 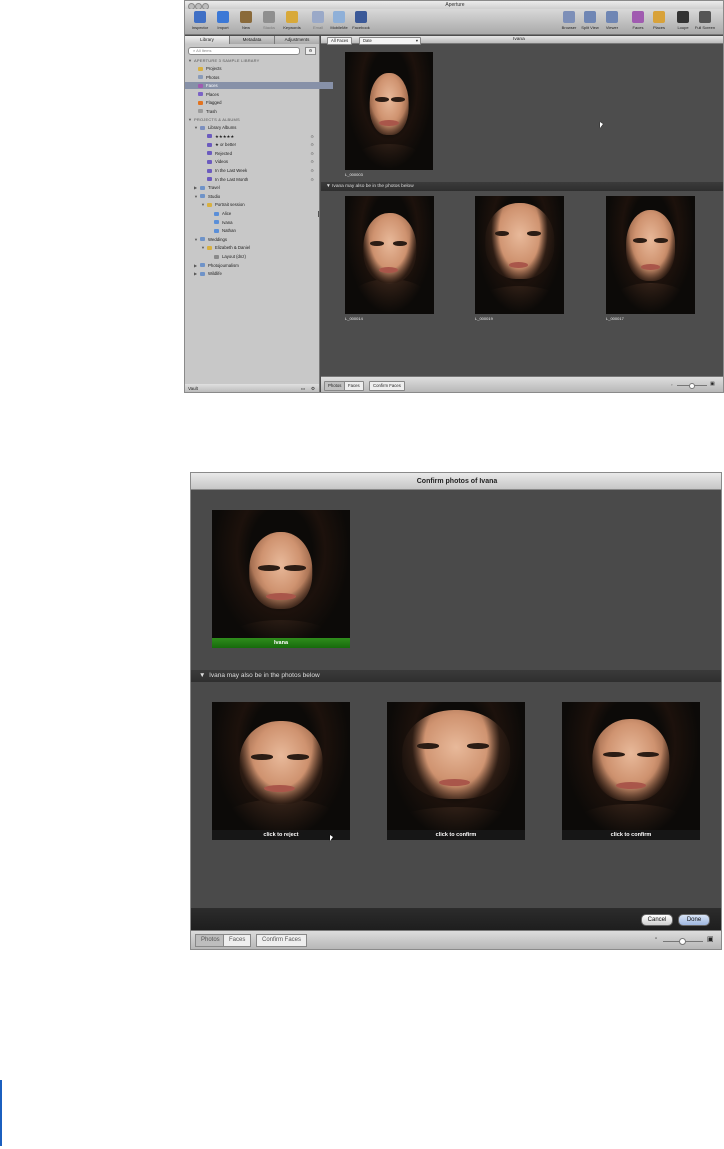 What do you see at coordinates (297, 757) in the screenshot?
I see `eye` at bounding box center [297, 757].